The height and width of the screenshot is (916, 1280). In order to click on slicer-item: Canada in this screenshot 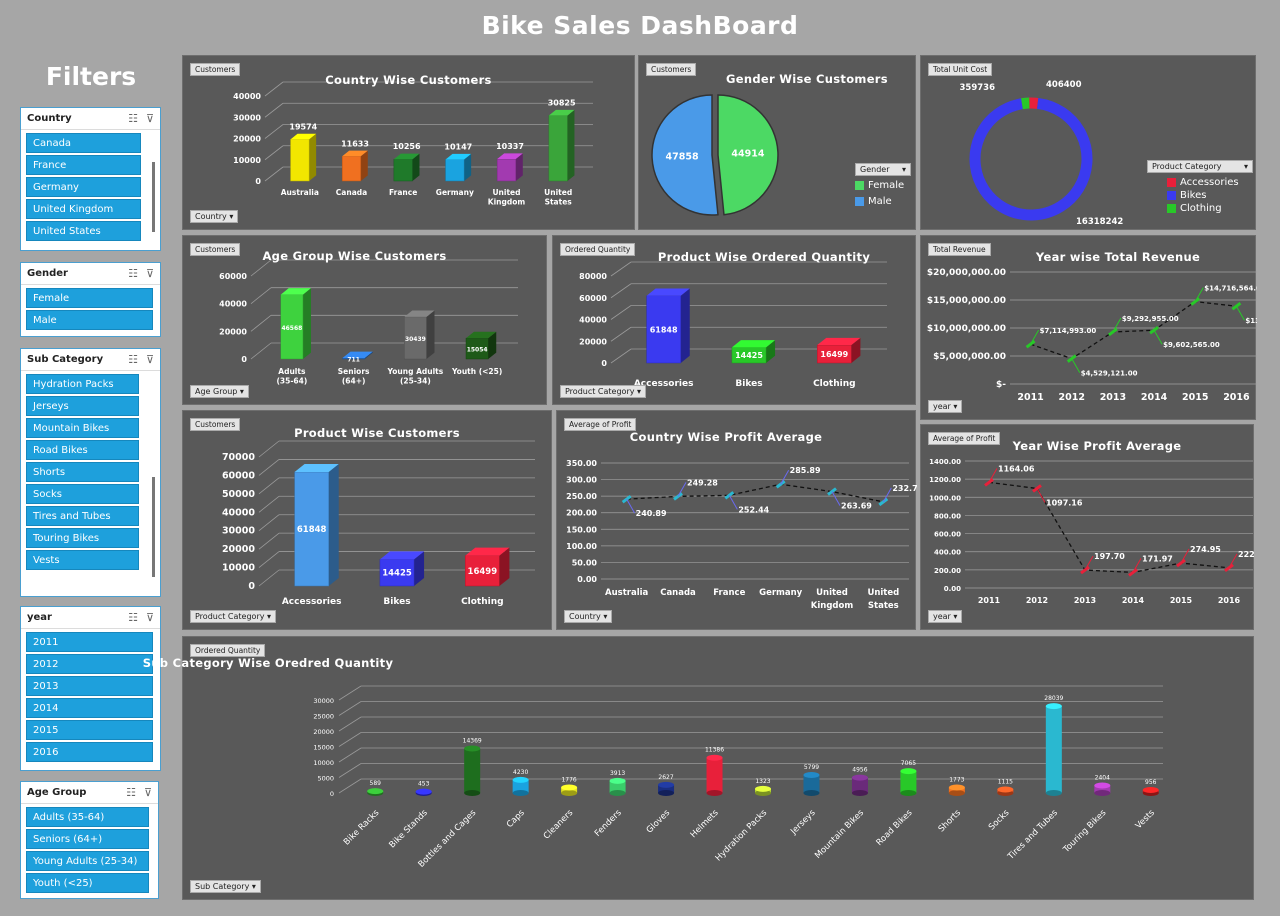, I will do `click(83, 143)`.